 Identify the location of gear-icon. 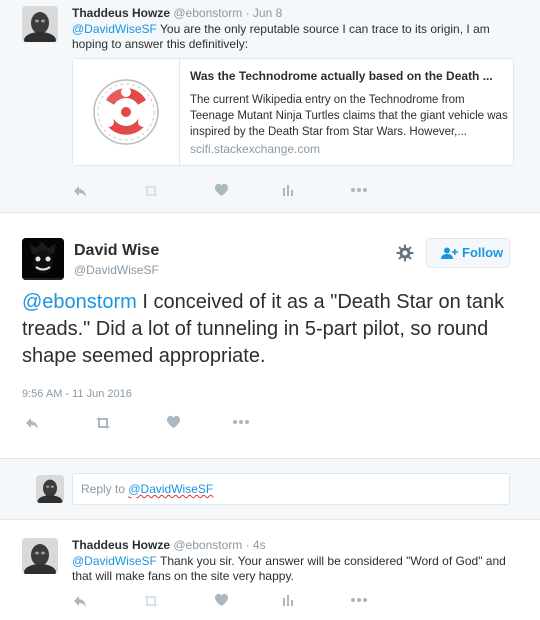
(405, 255).